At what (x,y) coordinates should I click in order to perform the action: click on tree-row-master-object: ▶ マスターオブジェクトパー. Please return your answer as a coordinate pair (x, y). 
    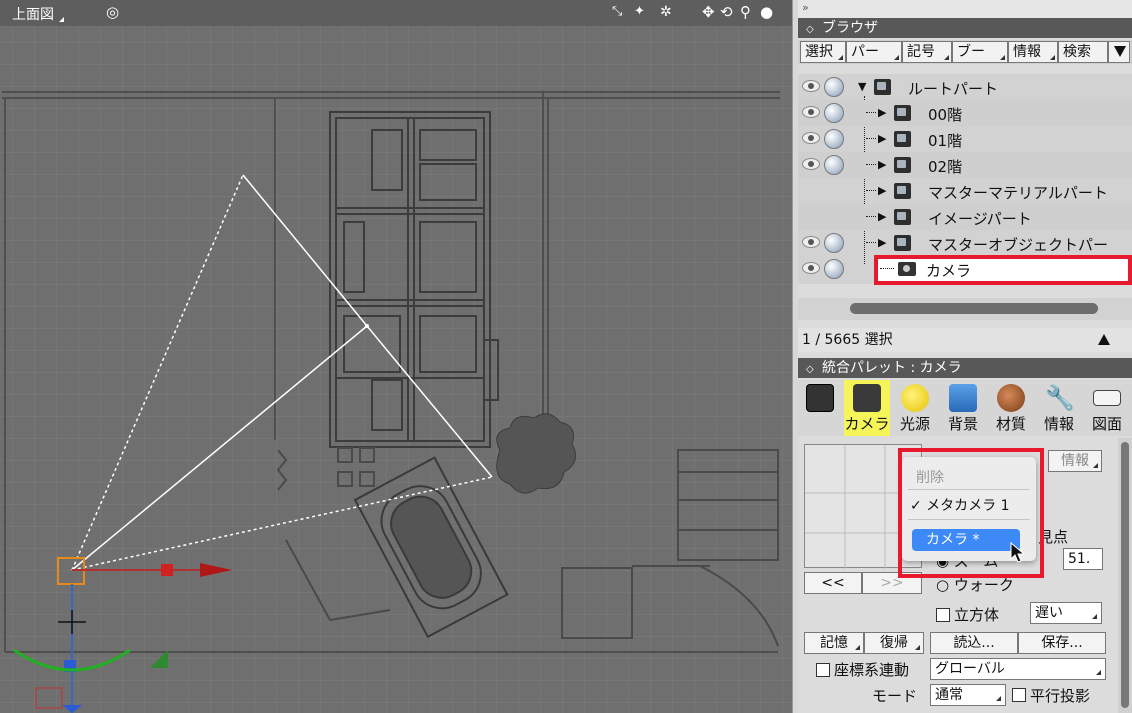
    Looking at the image, I should click on (965, 243).